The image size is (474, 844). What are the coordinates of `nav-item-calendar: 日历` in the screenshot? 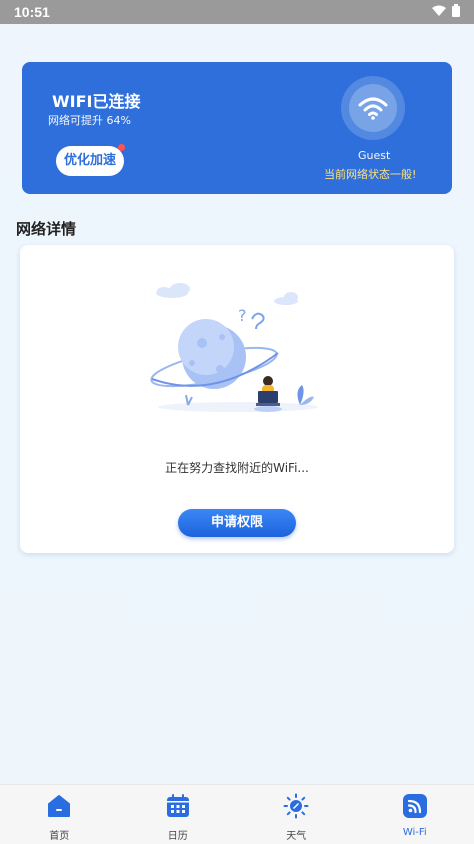 It's located at (178, 814).